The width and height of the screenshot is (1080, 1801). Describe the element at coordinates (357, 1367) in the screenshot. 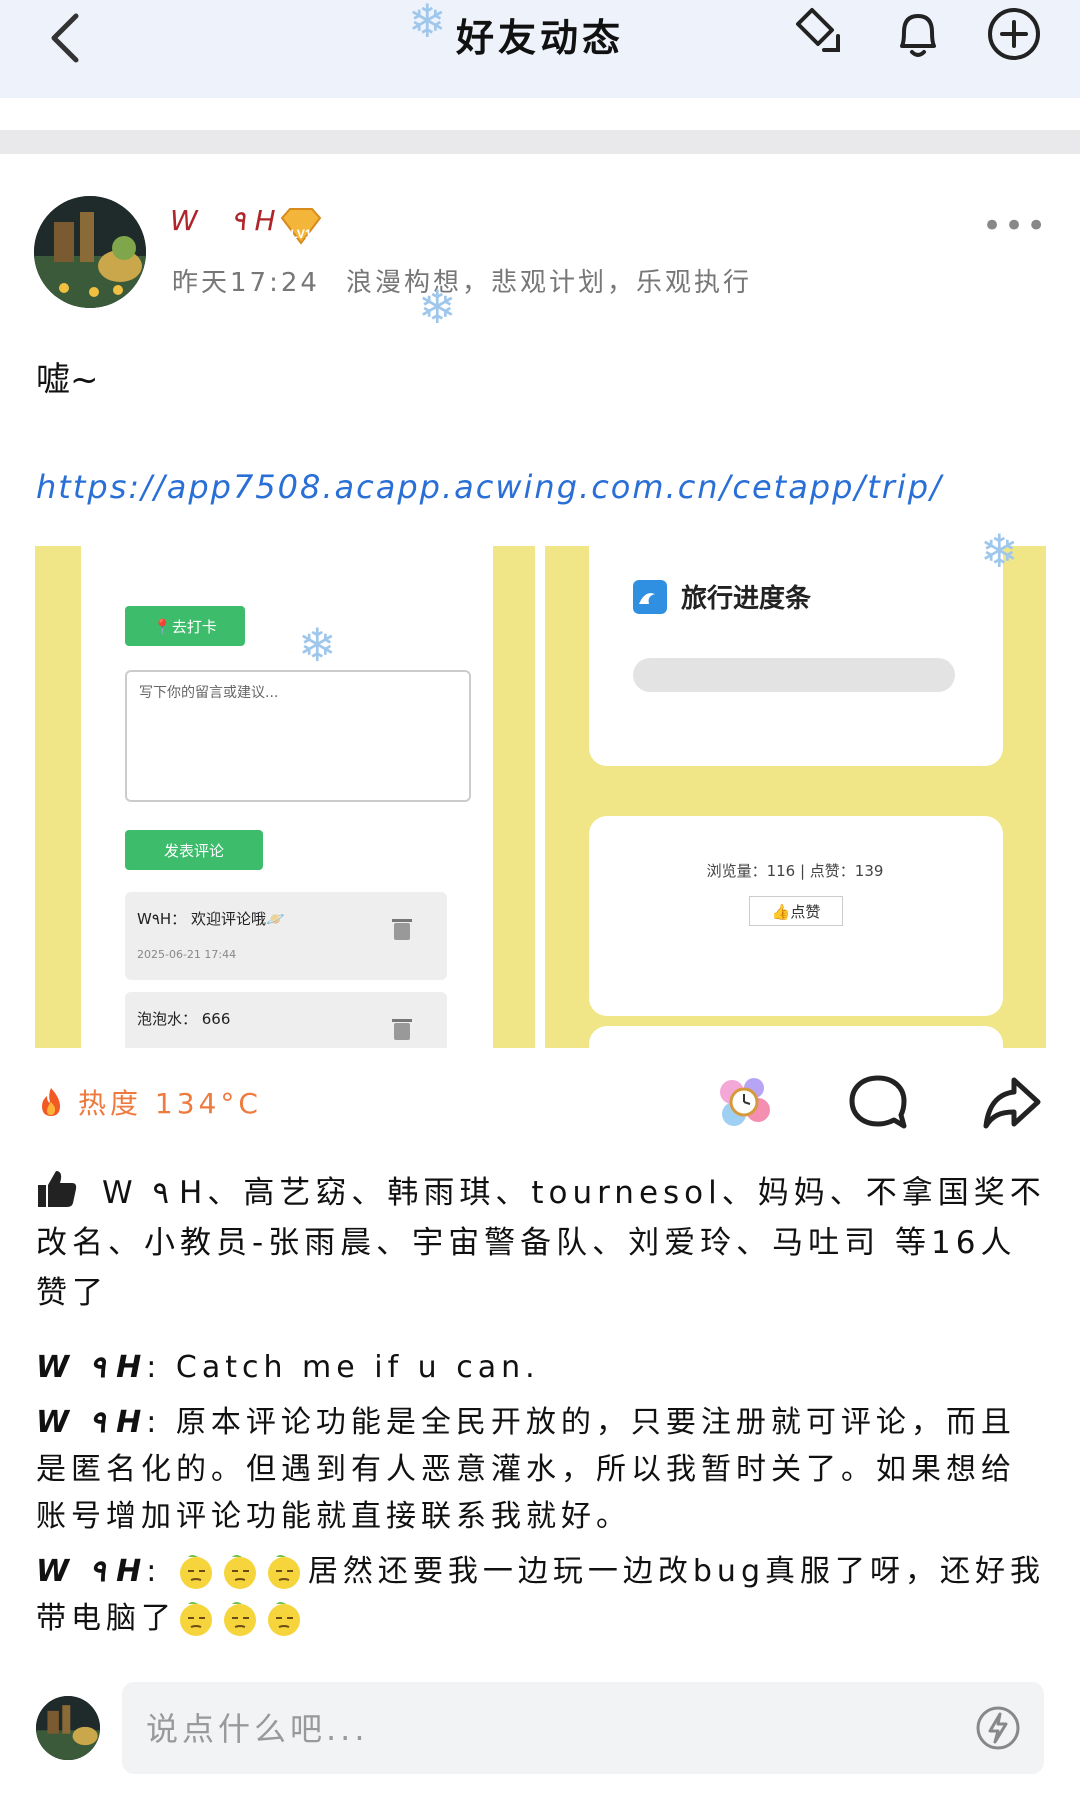

I see `comment-text: Catch me if u can.` at that location.